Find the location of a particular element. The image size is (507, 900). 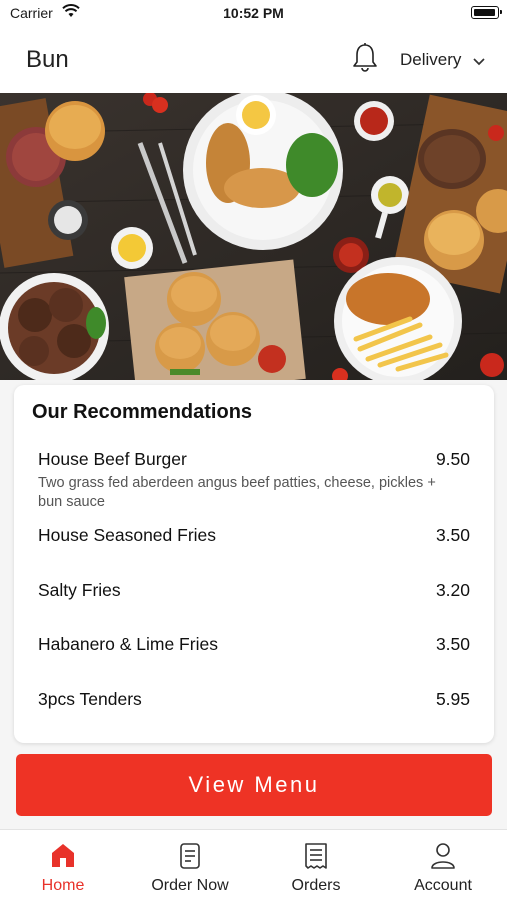

bell-icon is located at coordinates (365, 58).